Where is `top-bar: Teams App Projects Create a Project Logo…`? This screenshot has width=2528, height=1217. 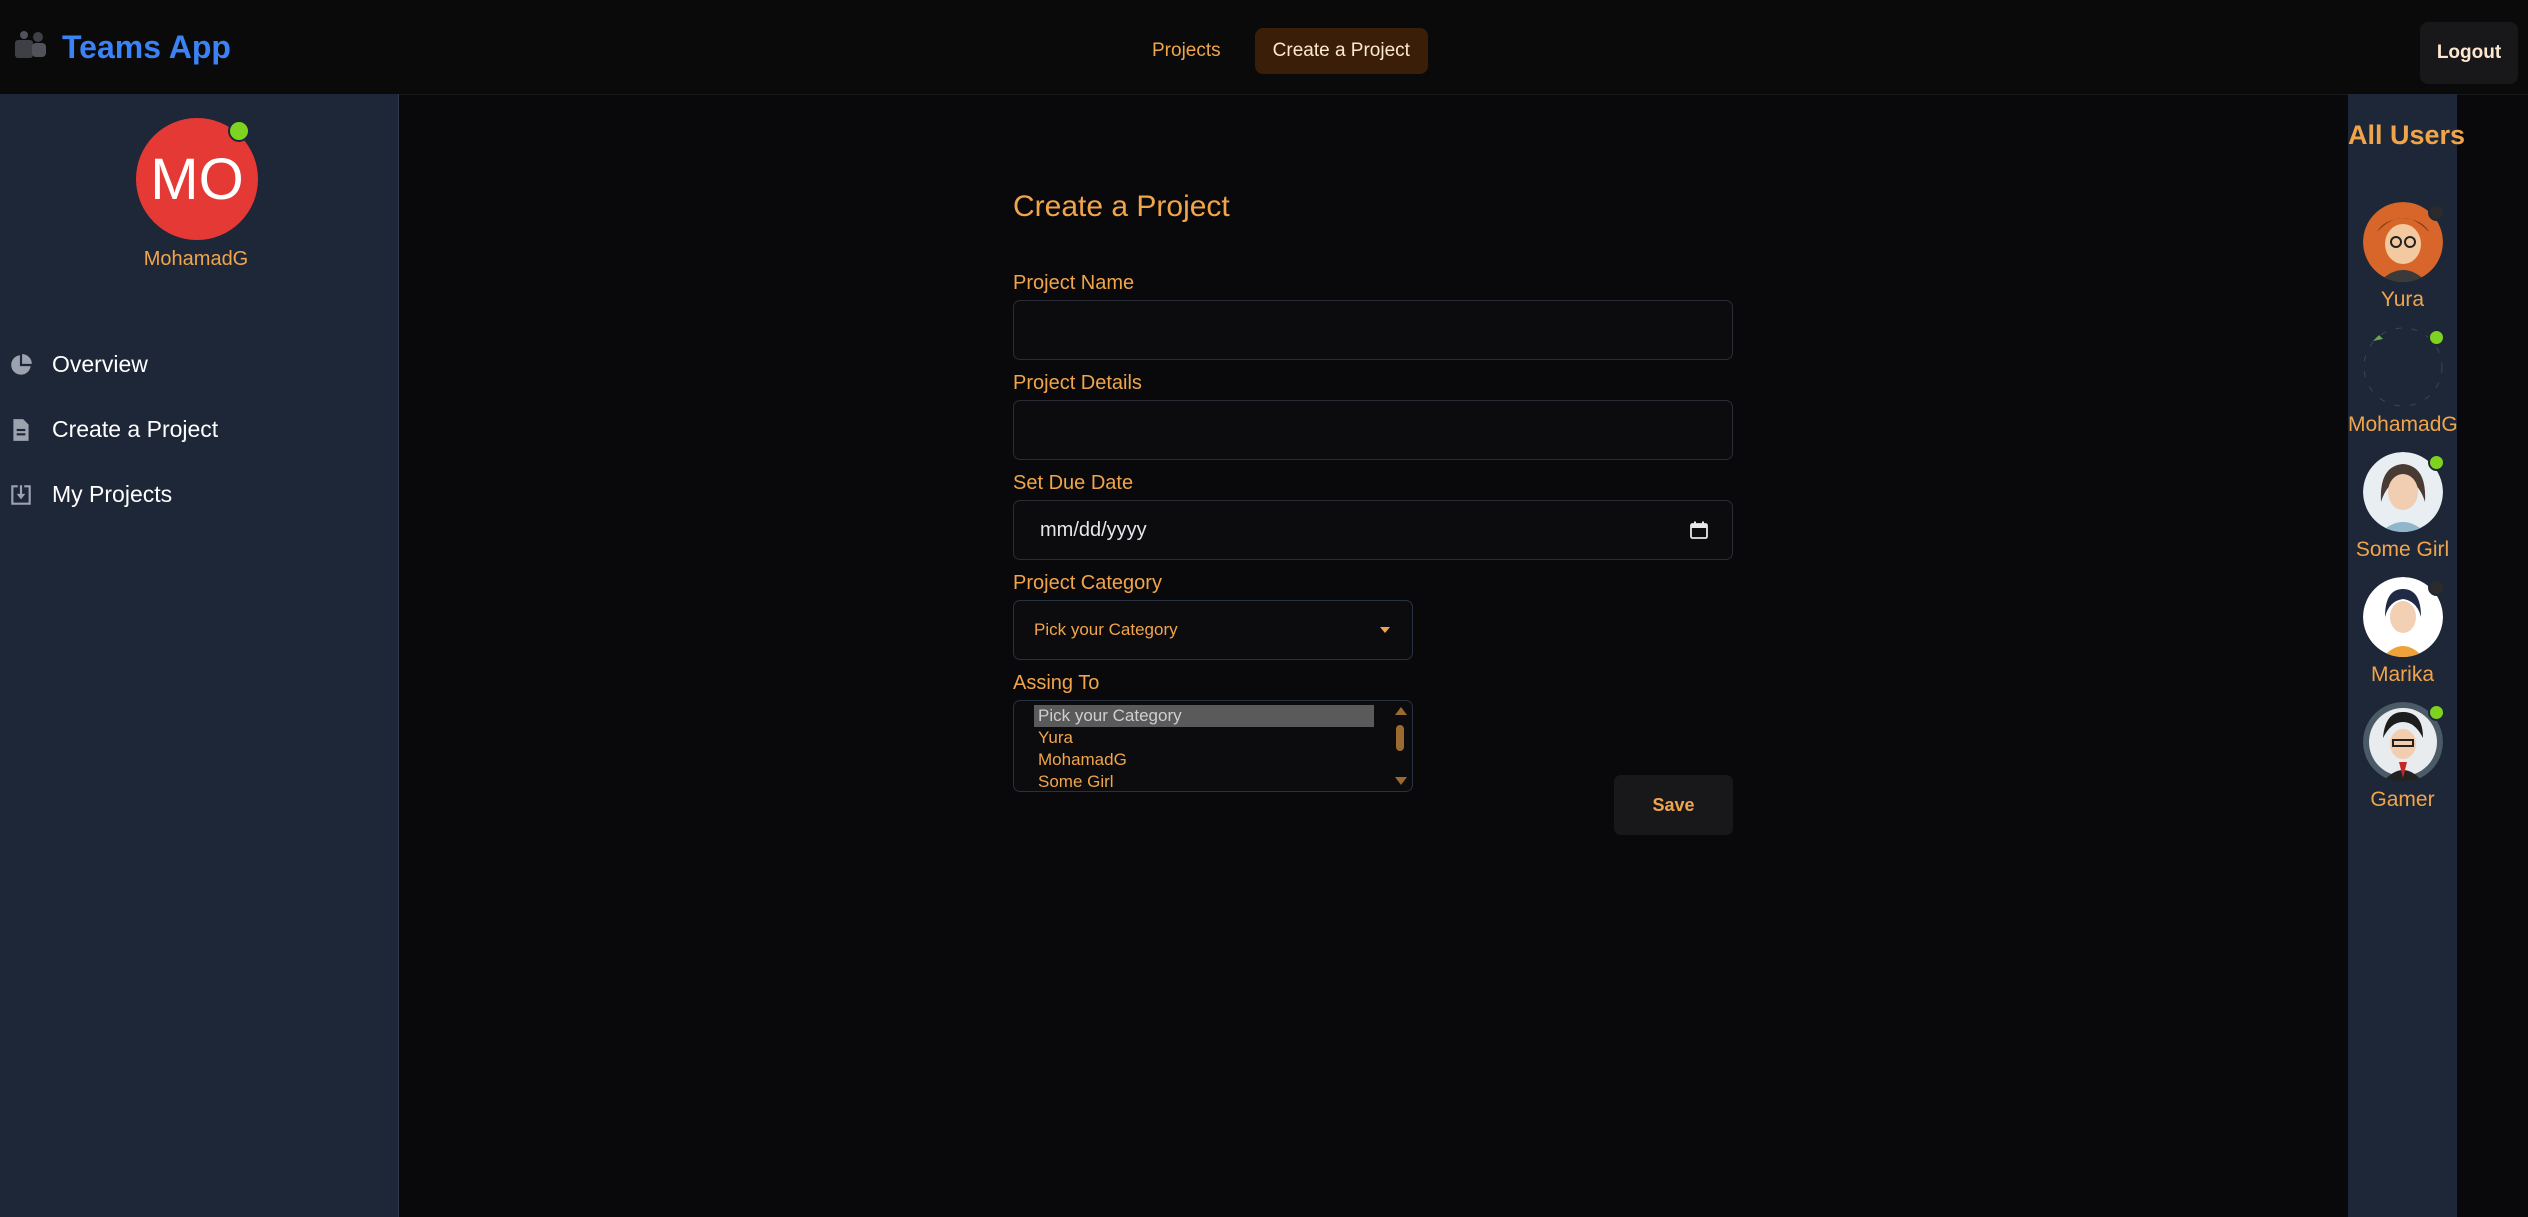 top-bar: Teams App Projects Create a Project Logo… is located at coordinates (1264, 47).